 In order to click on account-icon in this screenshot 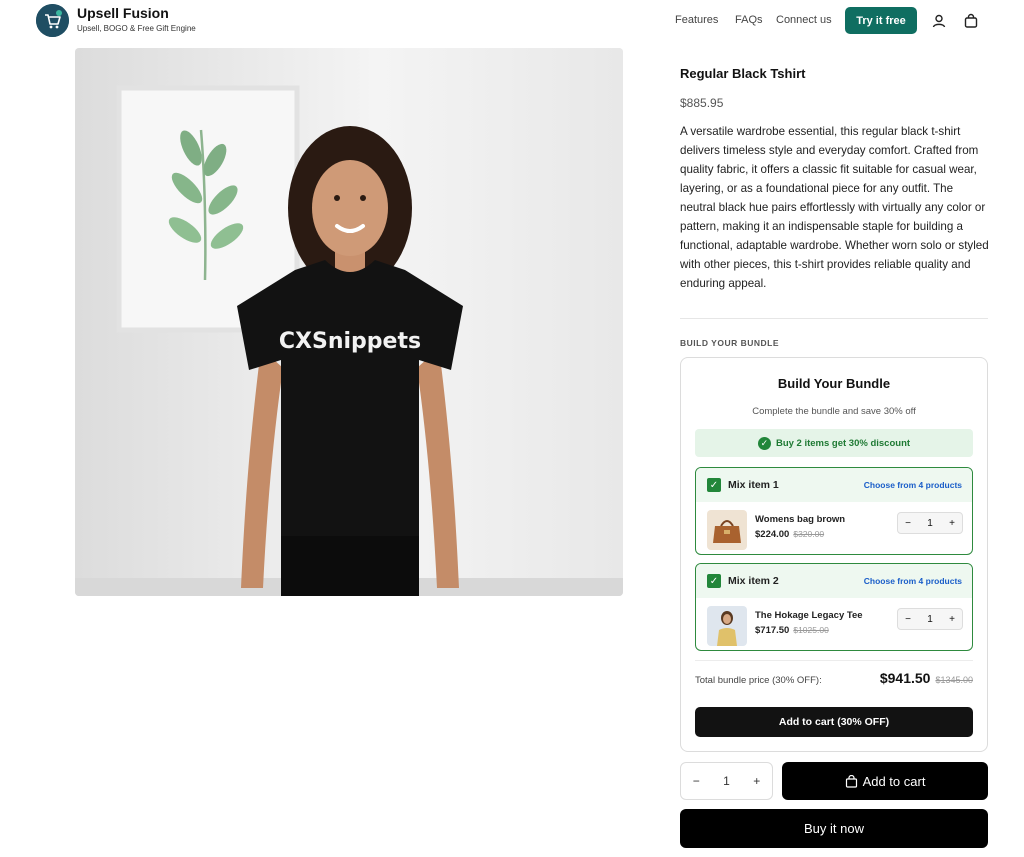, I will do `click(939, 21)`.